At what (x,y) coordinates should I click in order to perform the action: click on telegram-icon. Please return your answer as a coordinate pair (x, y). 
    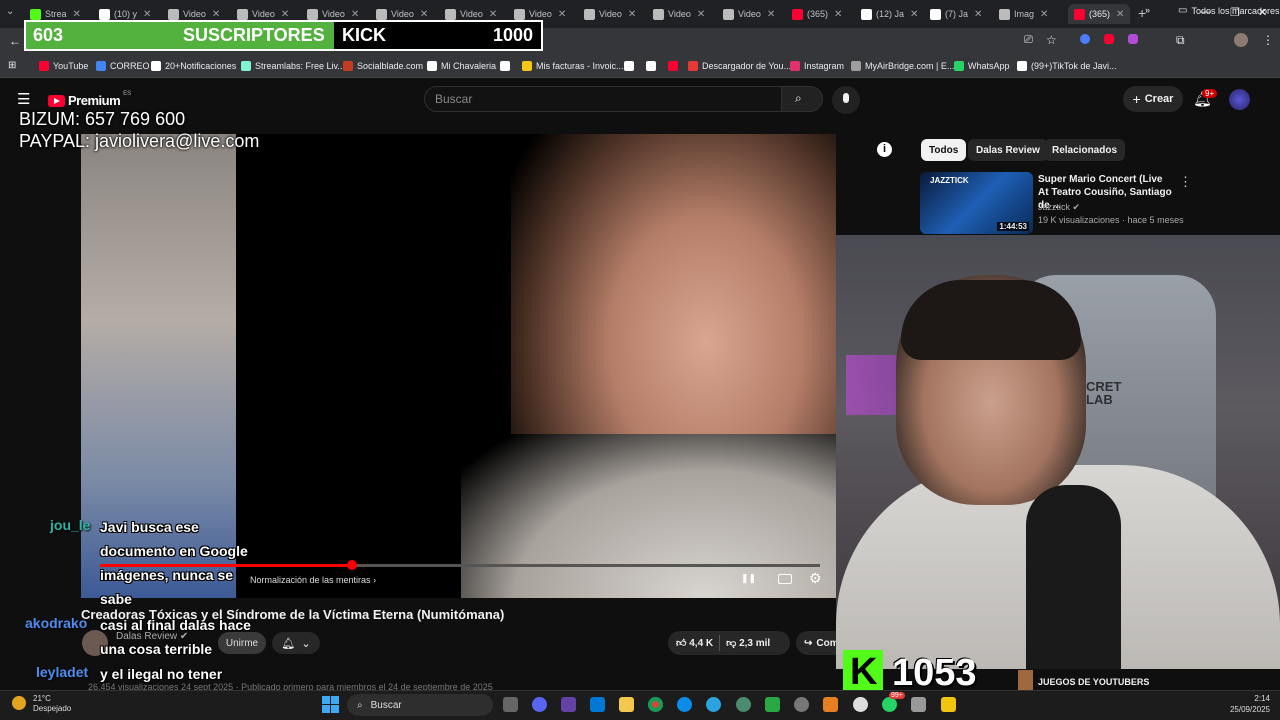
    Looking at the image, I should click on (713, 704).